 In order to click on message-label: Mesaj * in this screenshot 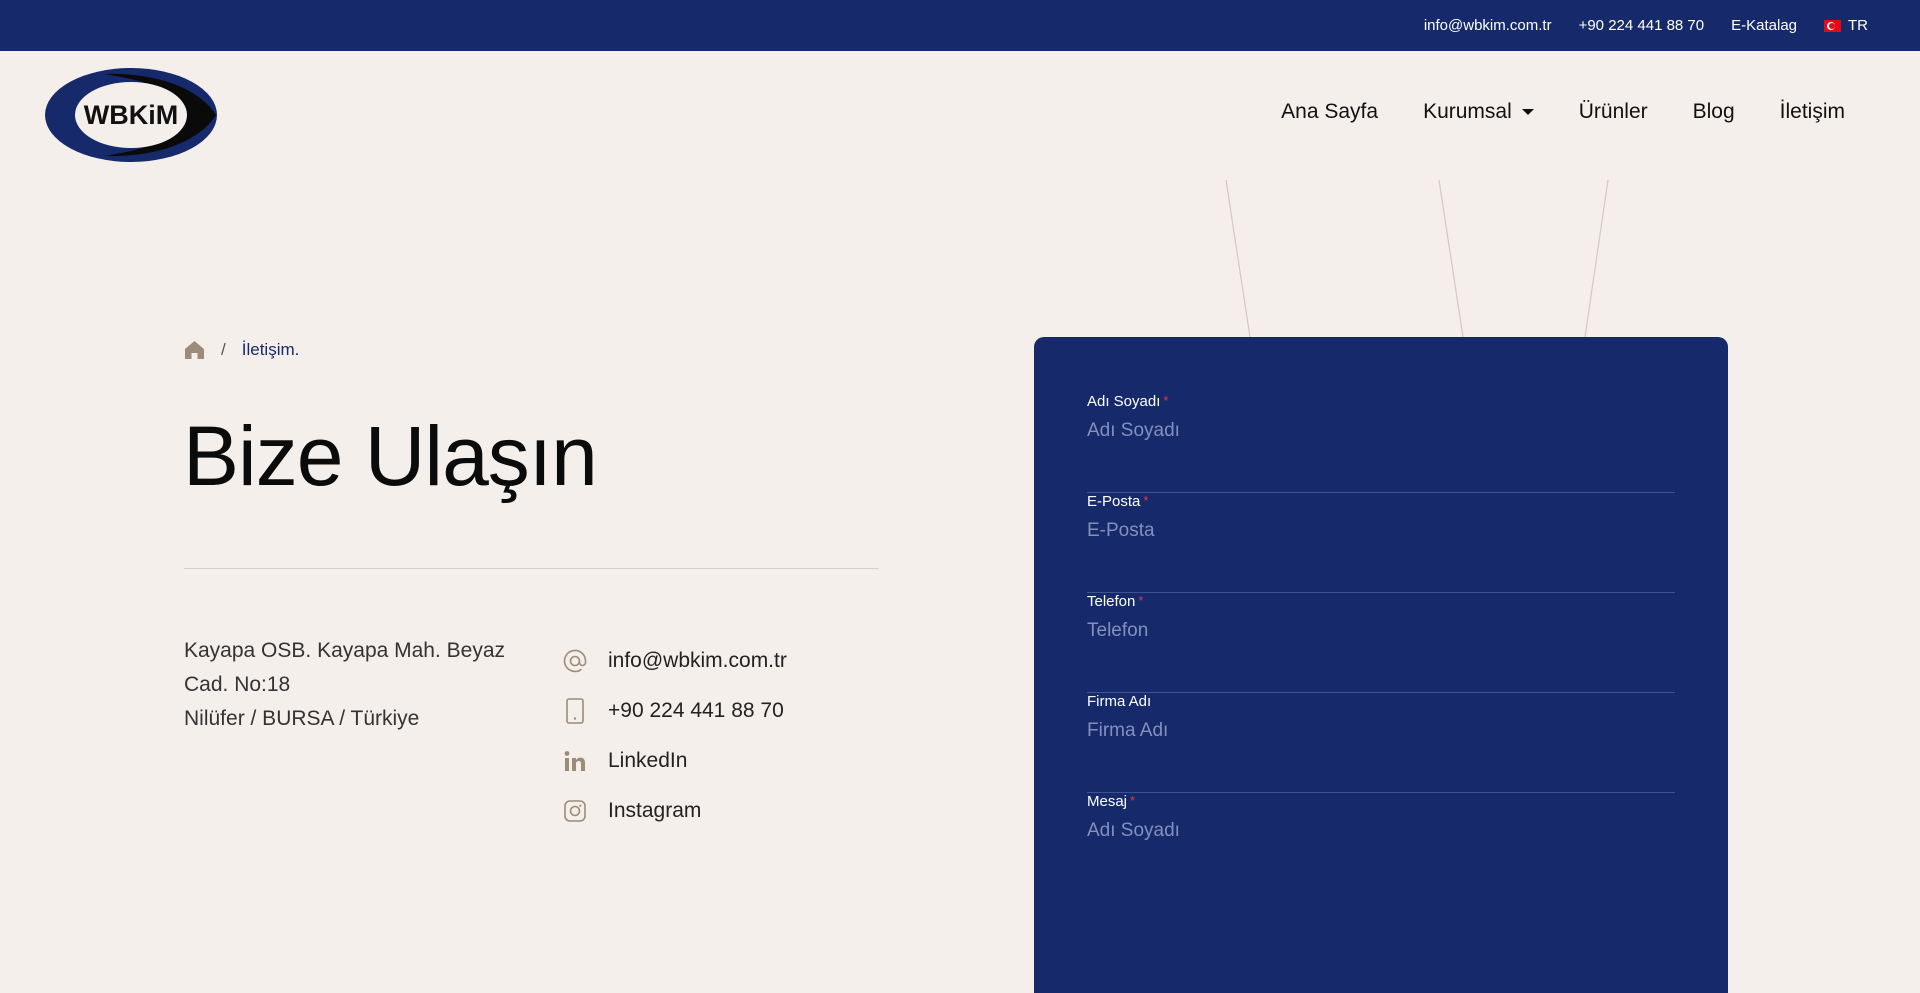, I will do `click(1381, 801)`.